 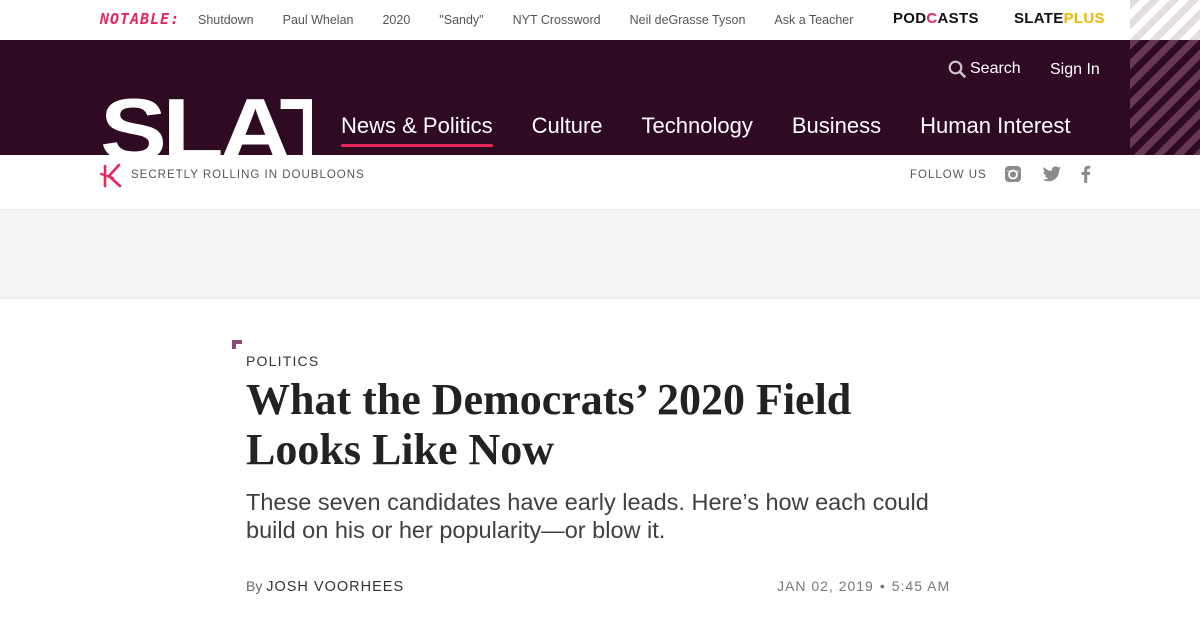 I want to click on slate-logo-text: SLATE, so click(x=206, y=122).